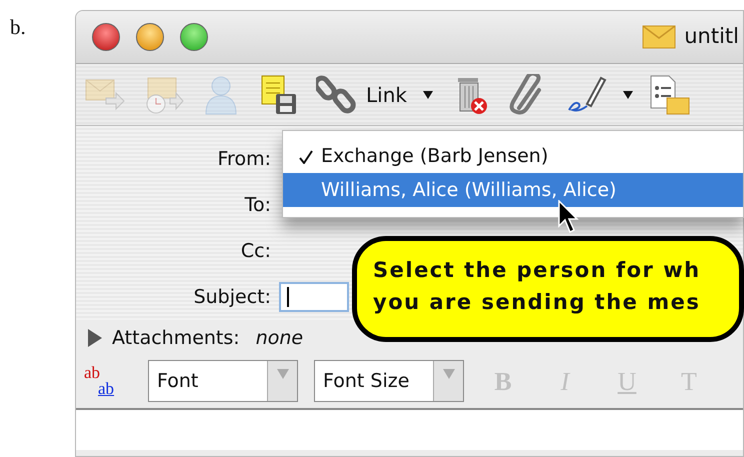 This screenshot has width=744, height=457. I want to click on zoom-button, so click(194, 37).